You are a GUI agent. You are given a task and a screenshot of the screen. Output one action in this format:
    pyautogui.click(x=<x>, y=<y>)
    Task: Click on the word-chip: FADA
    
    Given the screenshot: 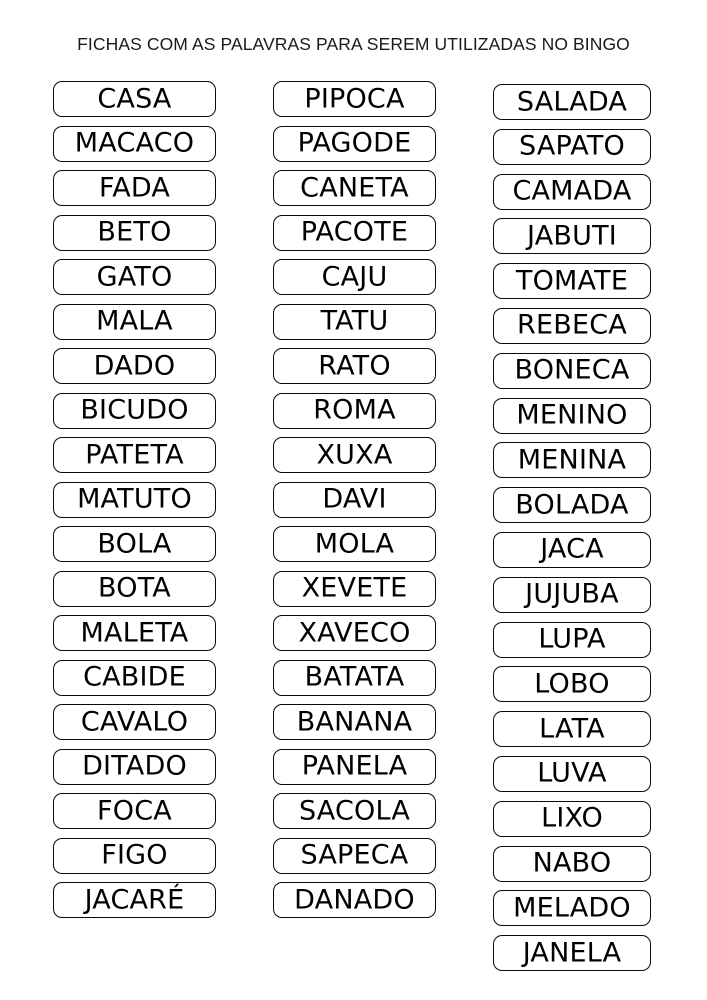 What is the action you would take?
    pyautogui.click(x=134, y=188)
    